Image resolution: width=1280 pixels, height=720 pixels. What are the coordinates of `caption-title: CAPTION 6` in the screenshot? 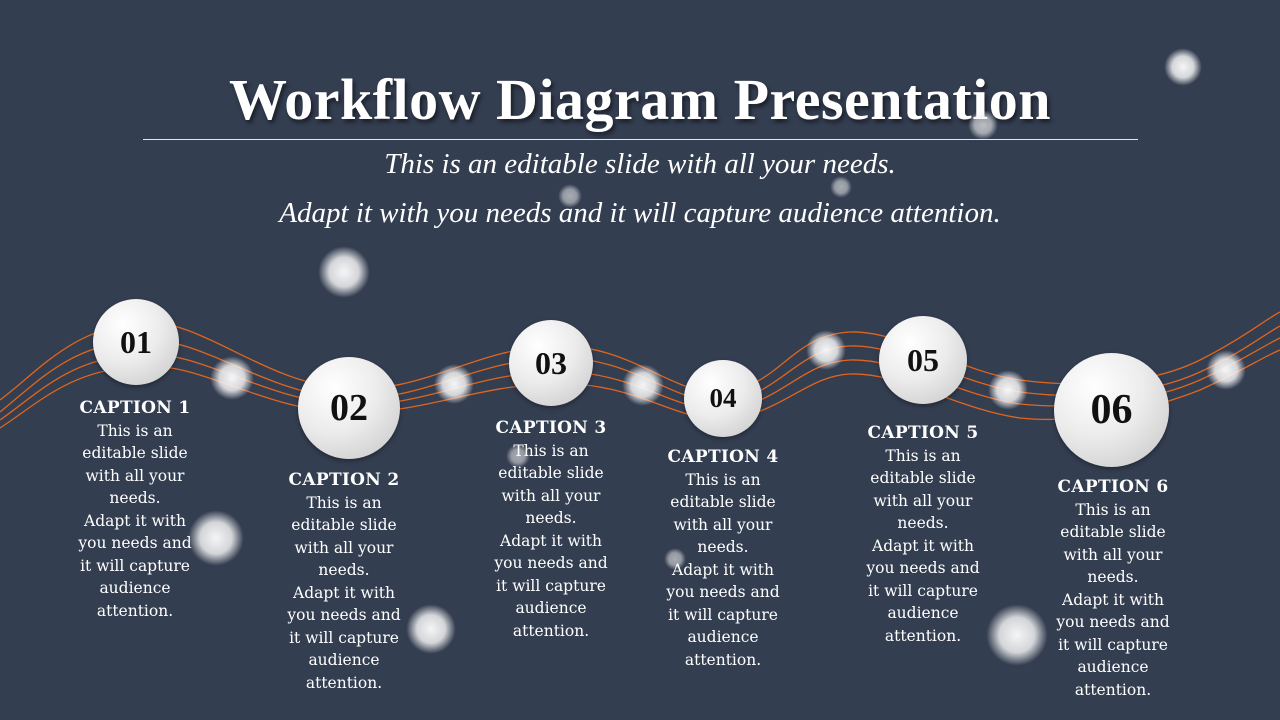 It's located at (1113, 487).